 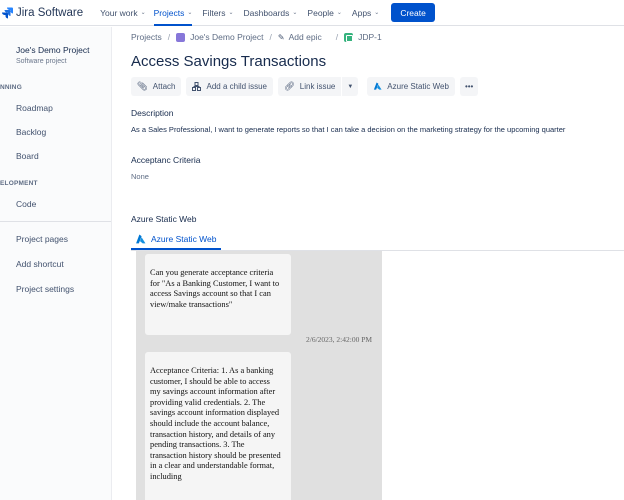 I want to click on chevron-down-icon: ▼, so click(x=350, y=86).